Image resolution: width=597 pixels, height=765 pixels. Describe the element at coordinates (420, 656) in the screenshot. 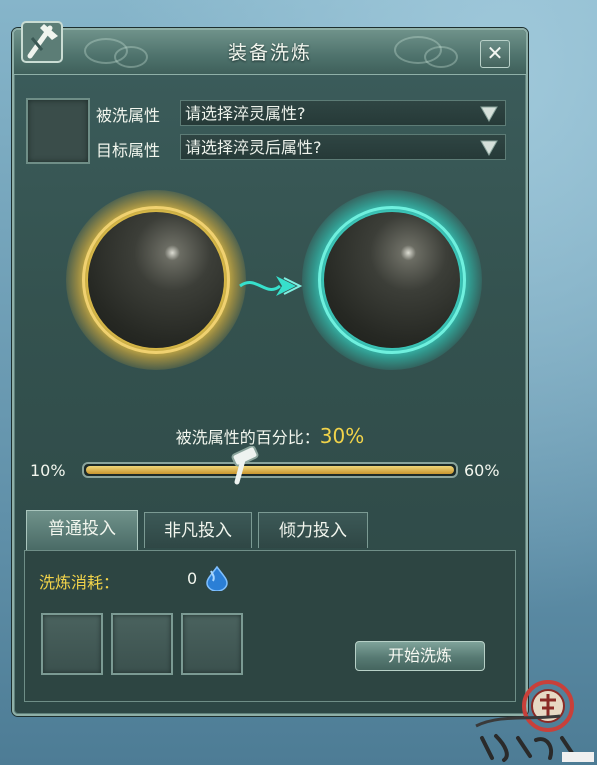

I see `start-refine-button: 开始洗炼` at that location.